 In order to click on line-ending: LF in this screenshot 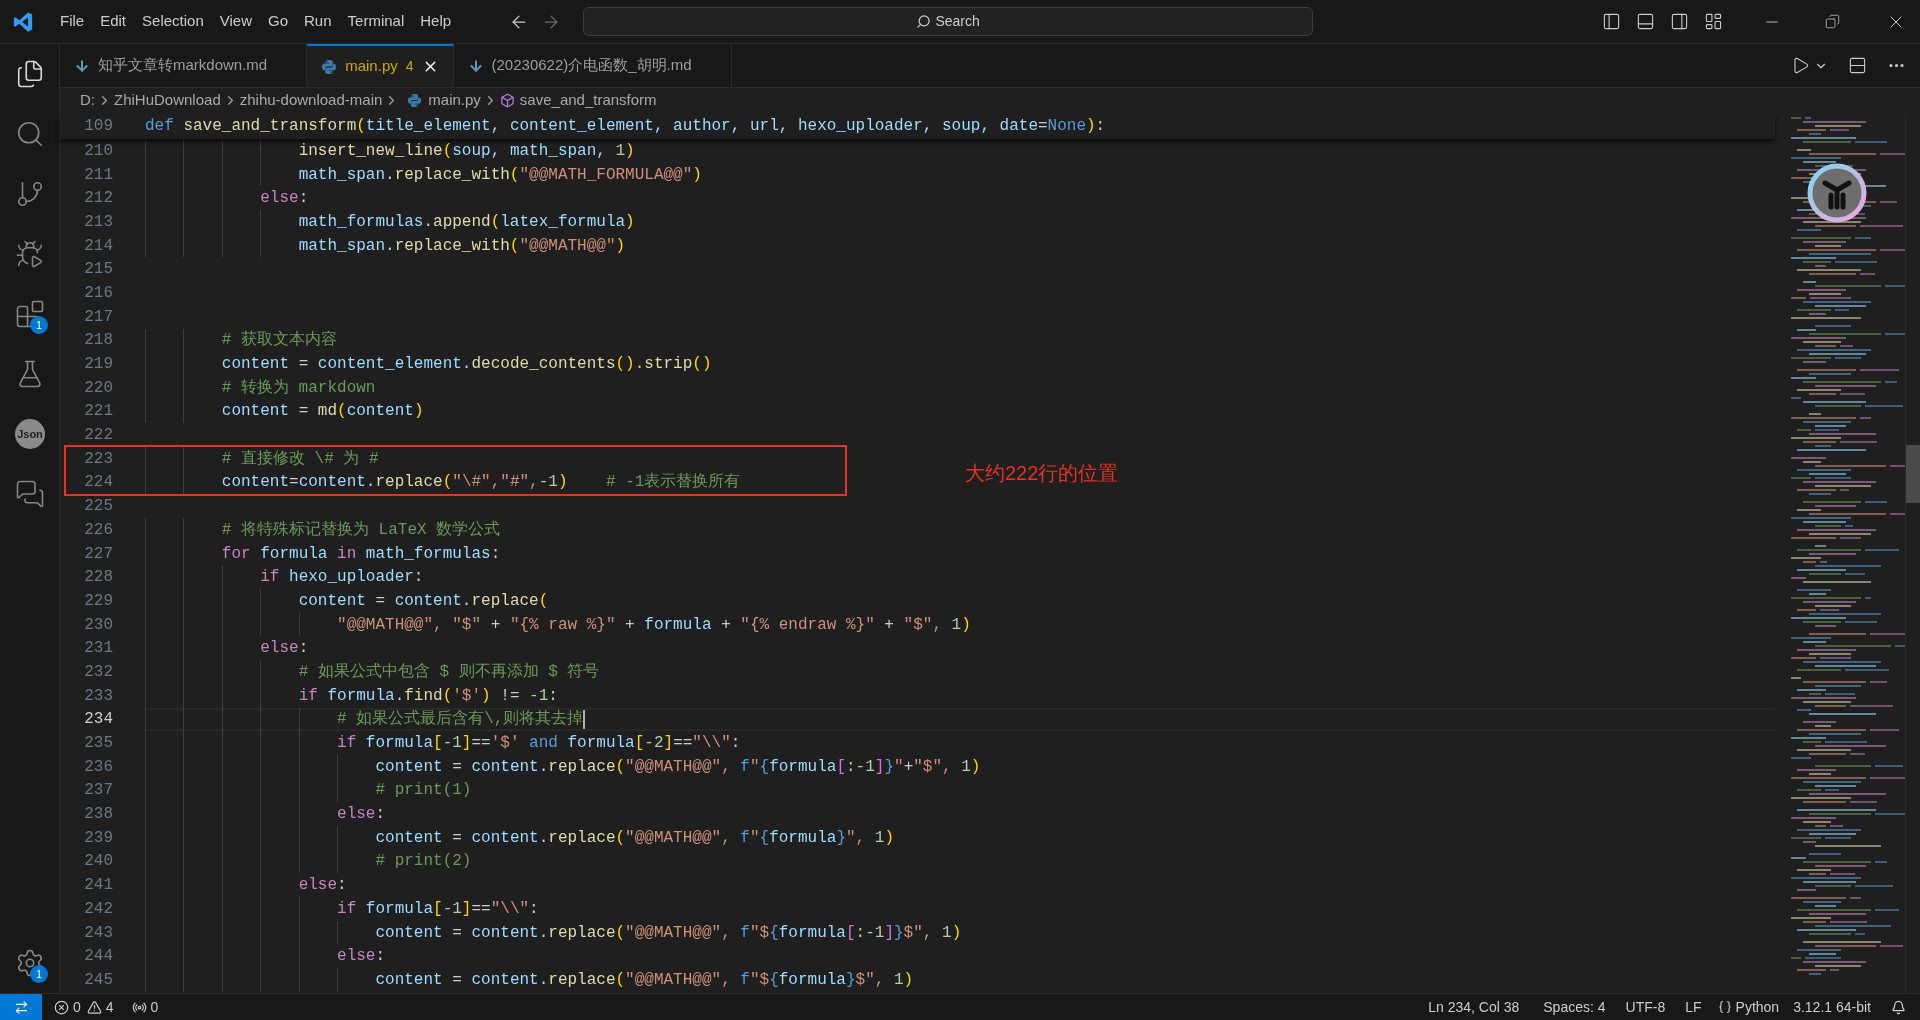, I will do `click(1693, 1007)`.